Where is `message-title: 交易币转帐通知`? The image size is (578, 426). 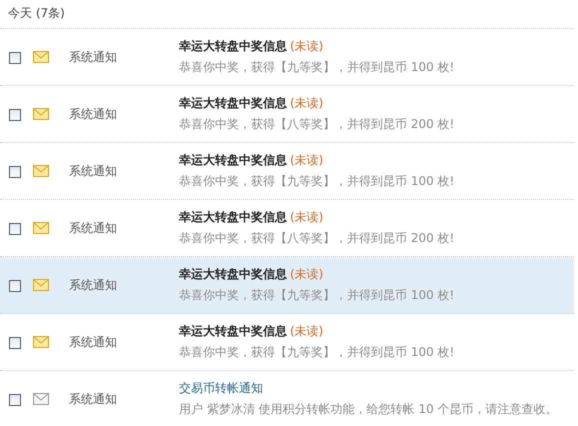
message-title: 交易币转帐通知 is located at coordinates (221, 388).